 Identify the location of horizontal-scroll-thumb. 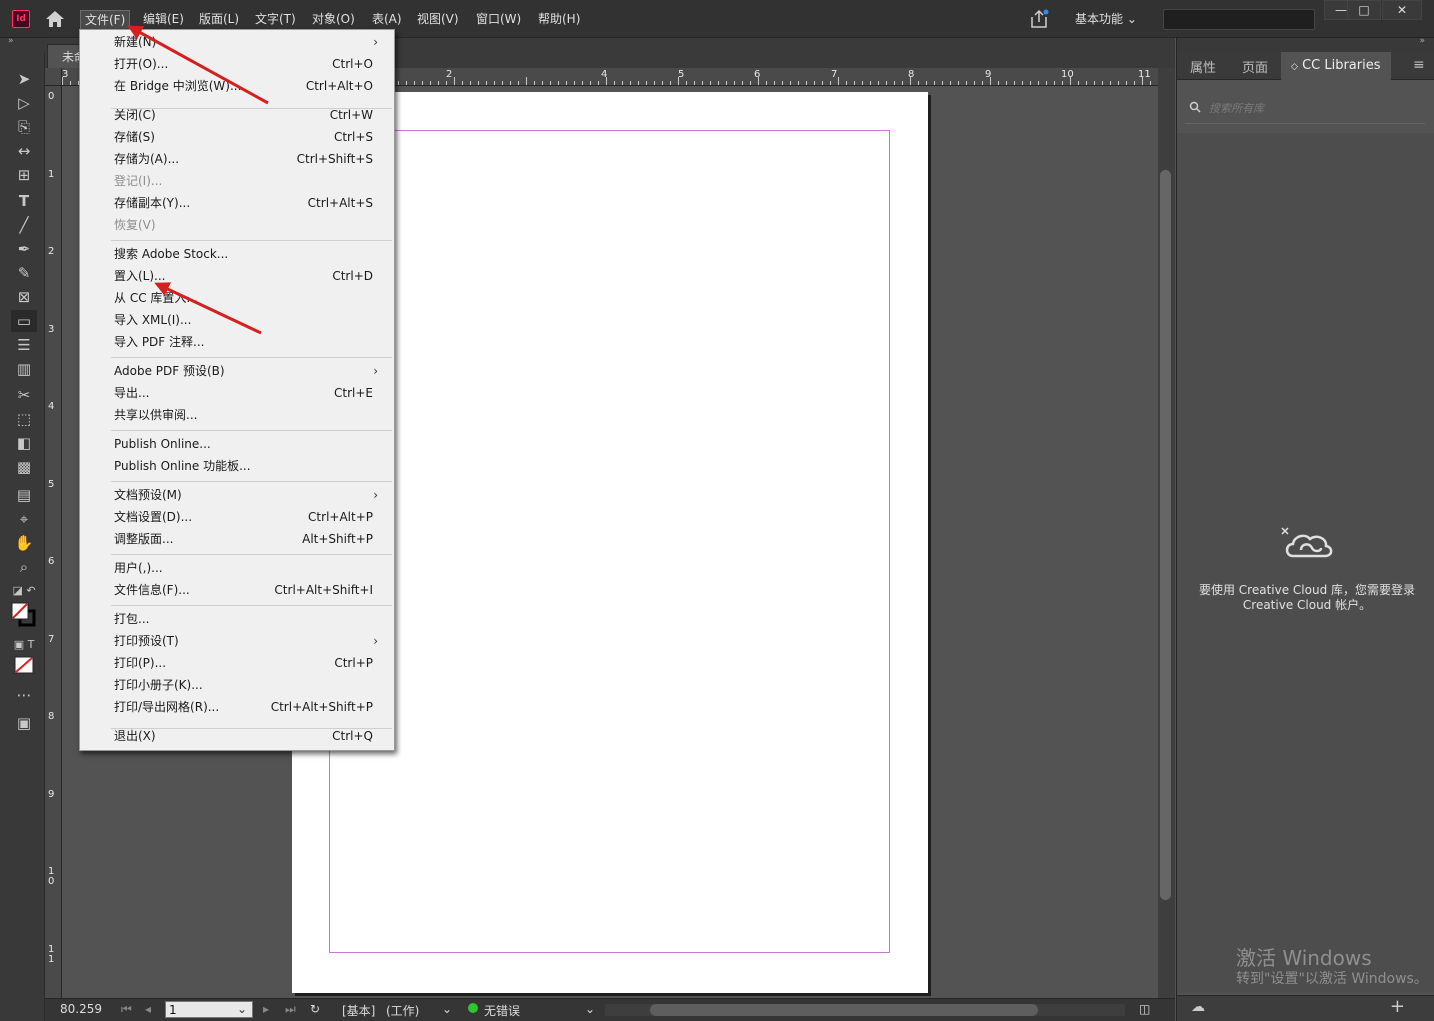
(844, 1010).